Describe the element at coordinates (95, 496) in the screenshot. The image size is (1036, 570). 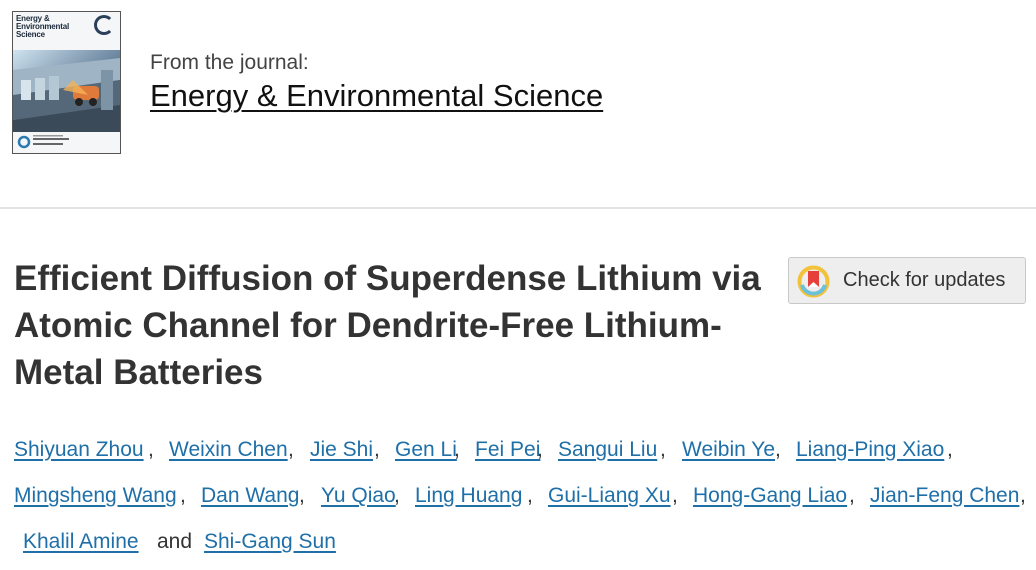
I see `author-link: Mingsheng Wang` at that location.